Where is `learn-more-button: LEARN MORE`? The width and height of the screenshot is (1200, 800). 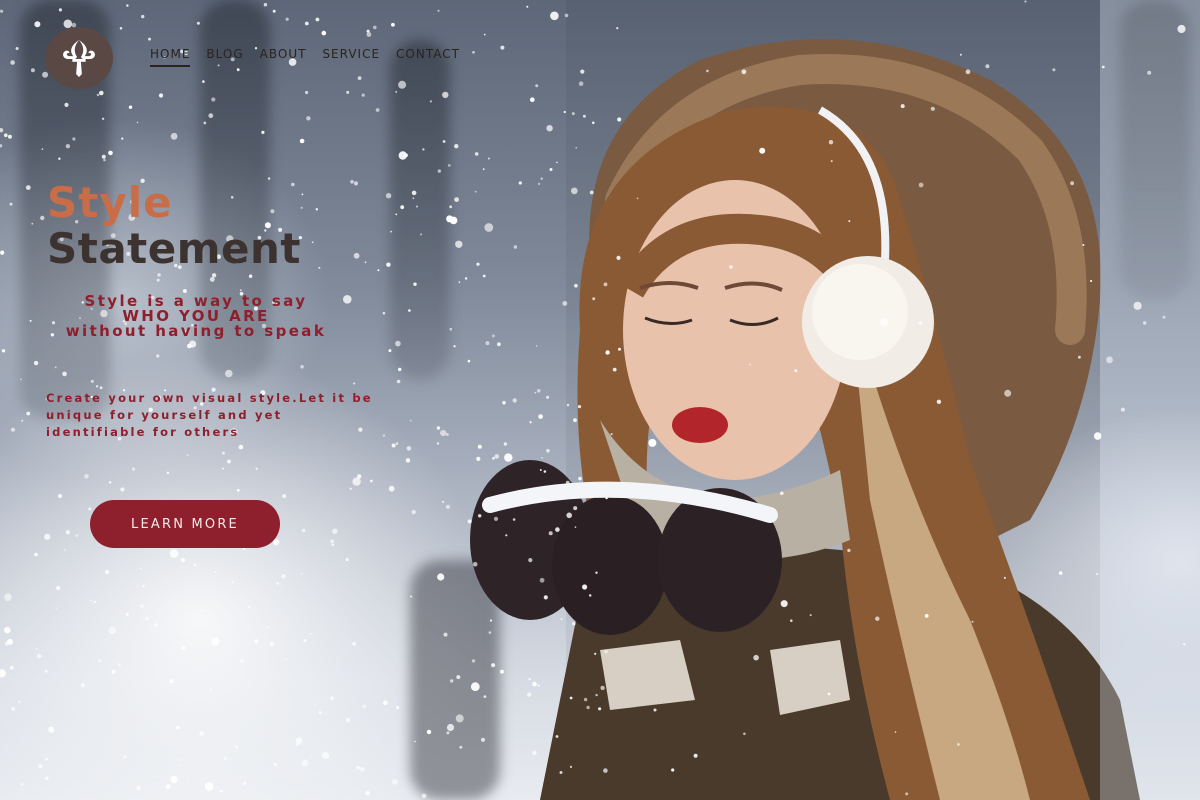 learn-more-button: LEARN MORE is located at coordinates (185, 524).